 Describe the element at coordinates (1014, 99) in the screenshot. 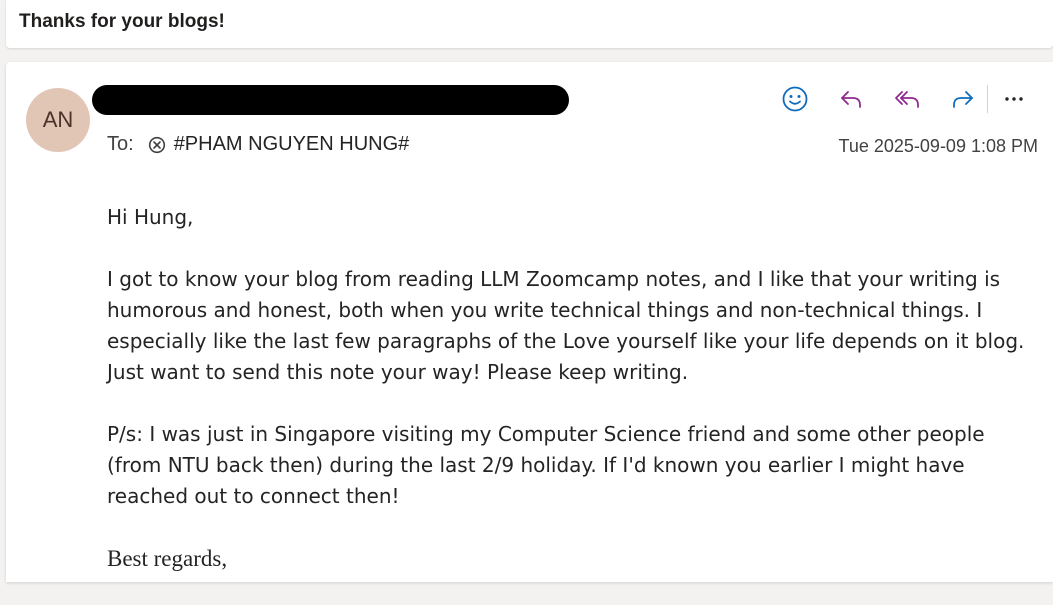

I see `more-icon` at that location.